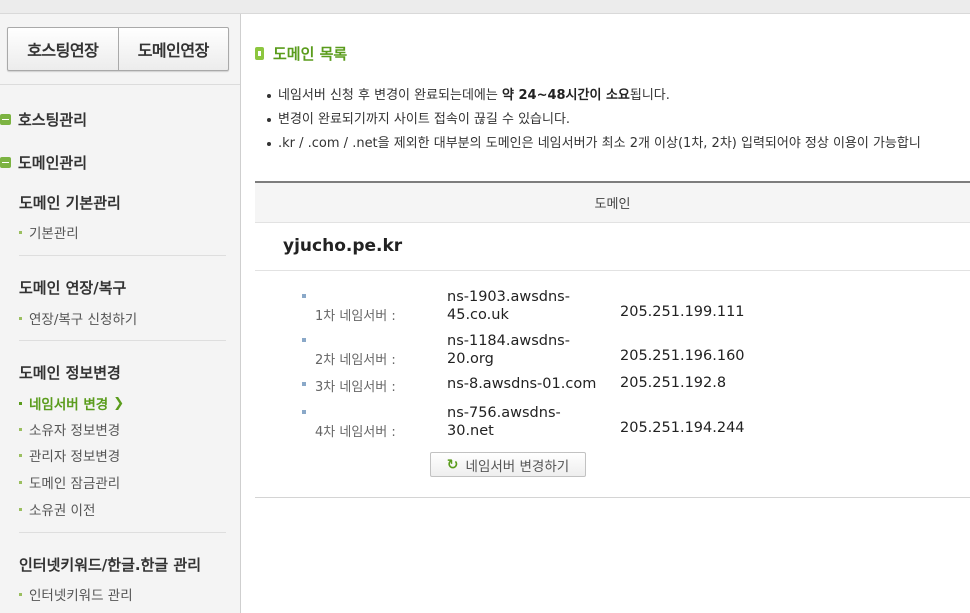 The image size is (970, 613). What do you see at coordinates (470, 431) in the screenshot?
I see `host-line: 30.net` at bounding box center [470, 431].